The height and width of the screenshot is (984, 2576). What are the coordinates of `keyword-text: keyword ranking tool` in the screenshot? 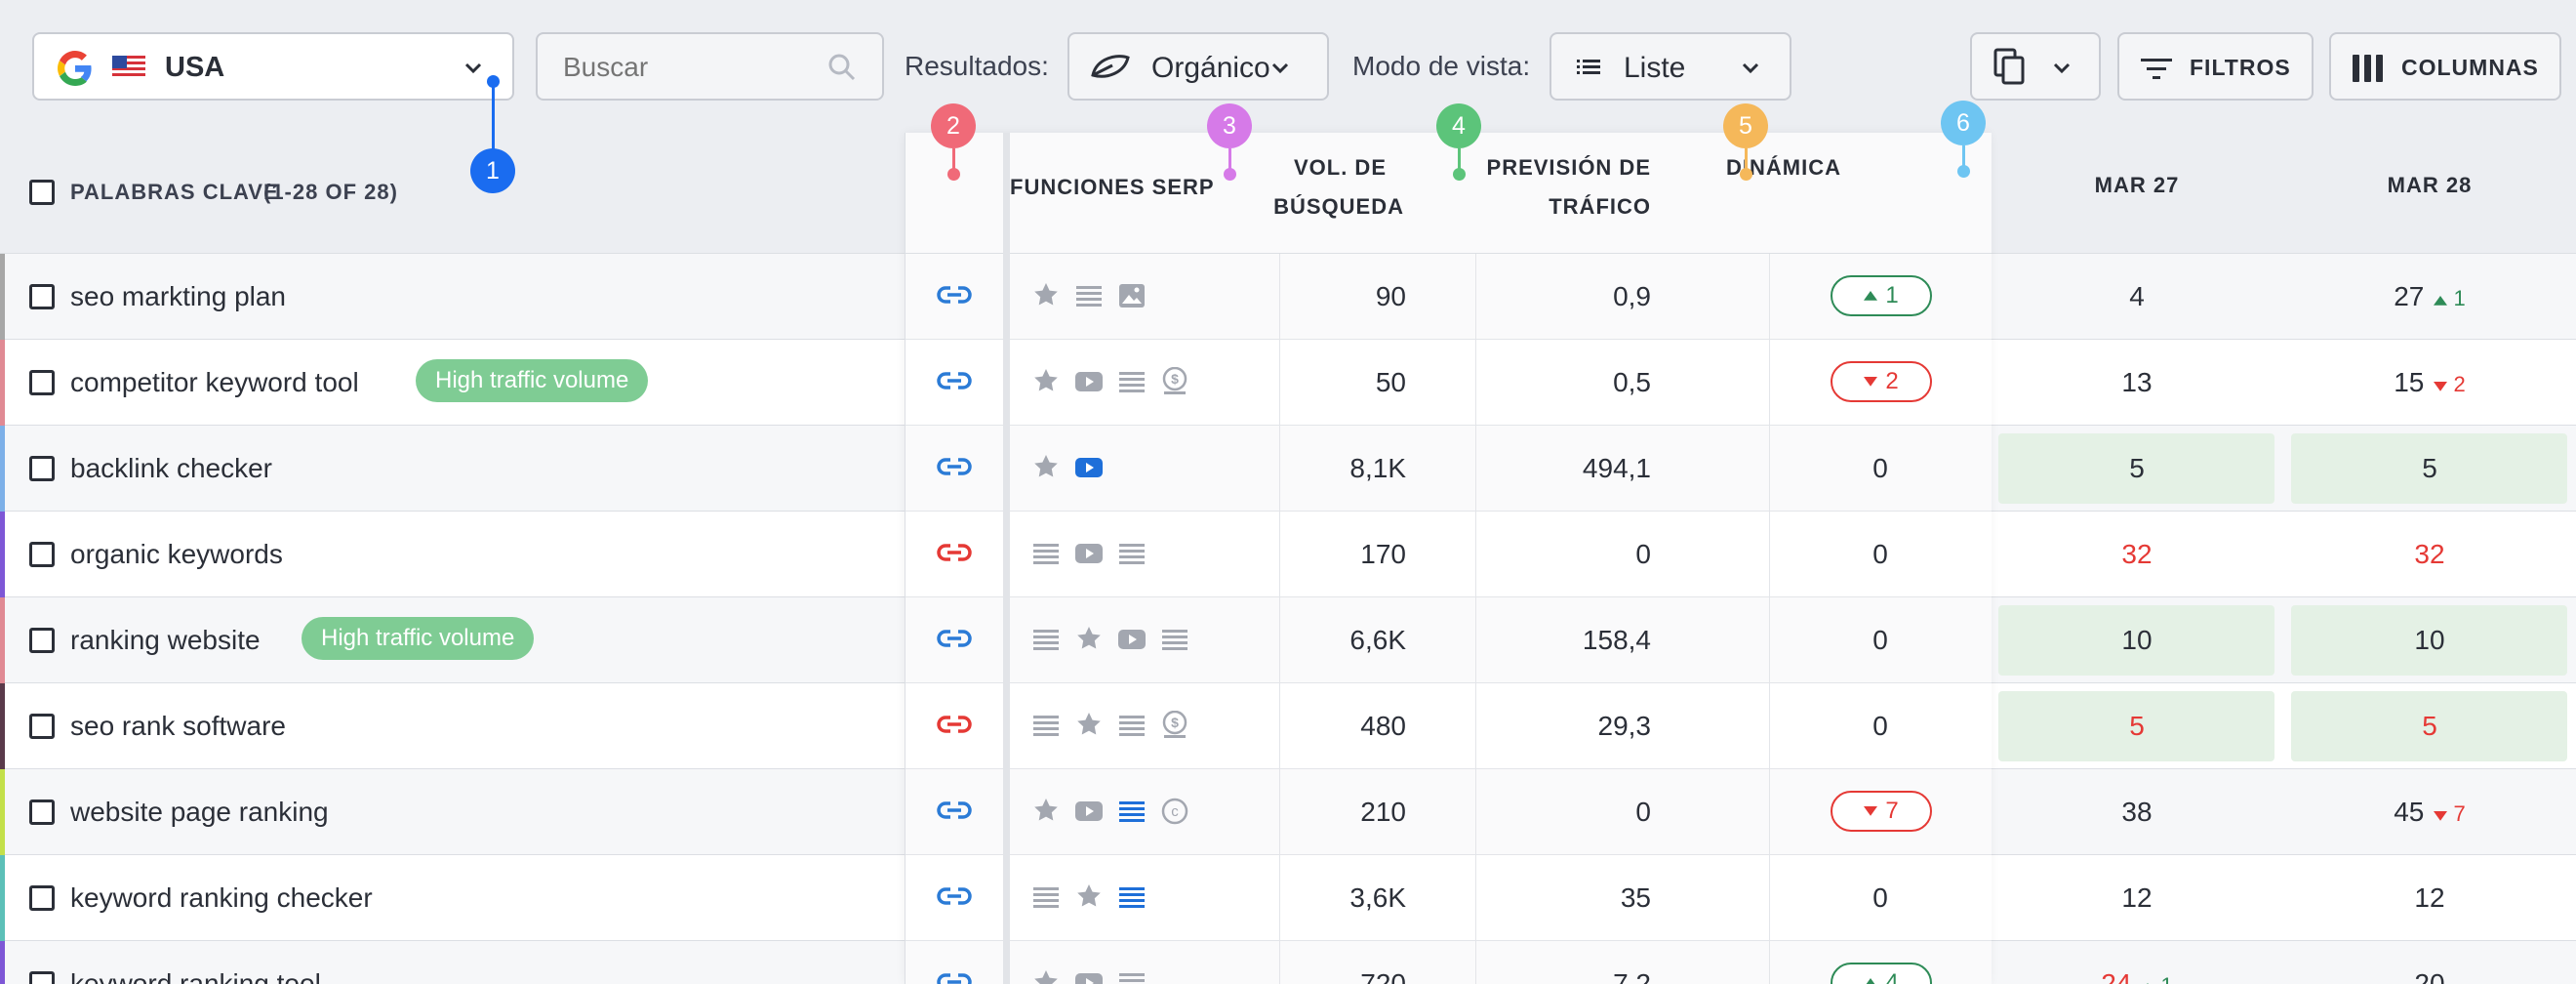 It's located at (195, 976).